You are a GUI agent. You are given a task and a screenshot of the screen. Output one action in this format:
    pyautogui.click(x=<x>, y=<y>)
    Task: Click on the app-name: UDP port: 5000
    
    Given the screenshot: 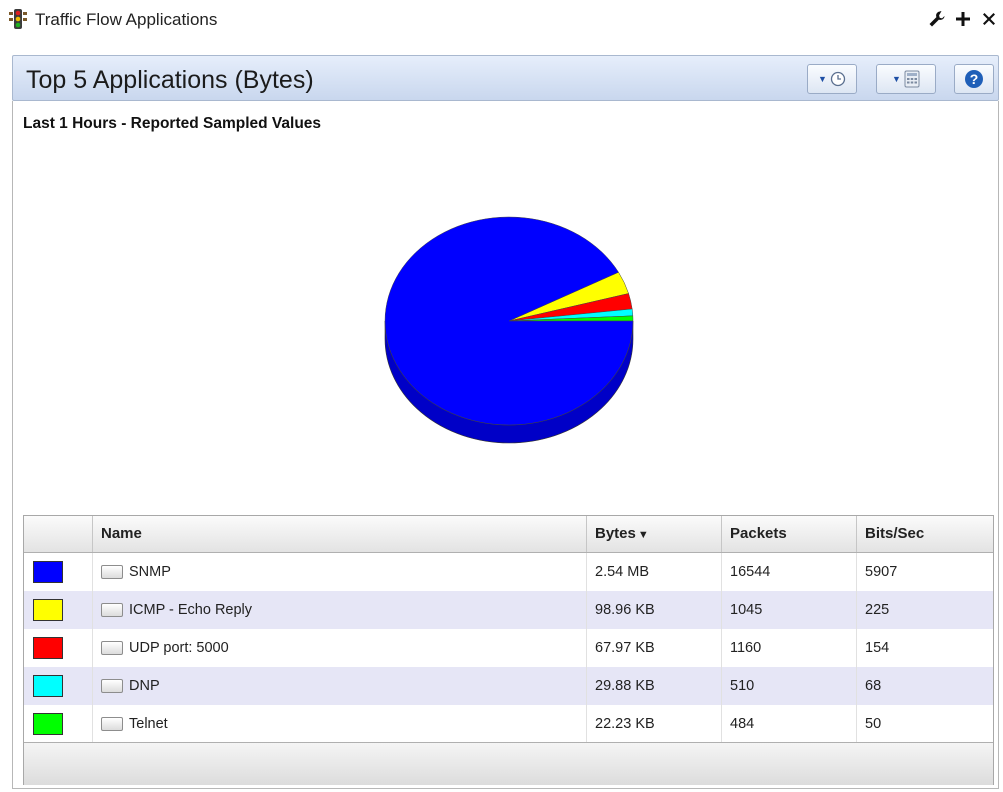 What is the action you would take?
    pyautogui.click(x=179, y=648)
    